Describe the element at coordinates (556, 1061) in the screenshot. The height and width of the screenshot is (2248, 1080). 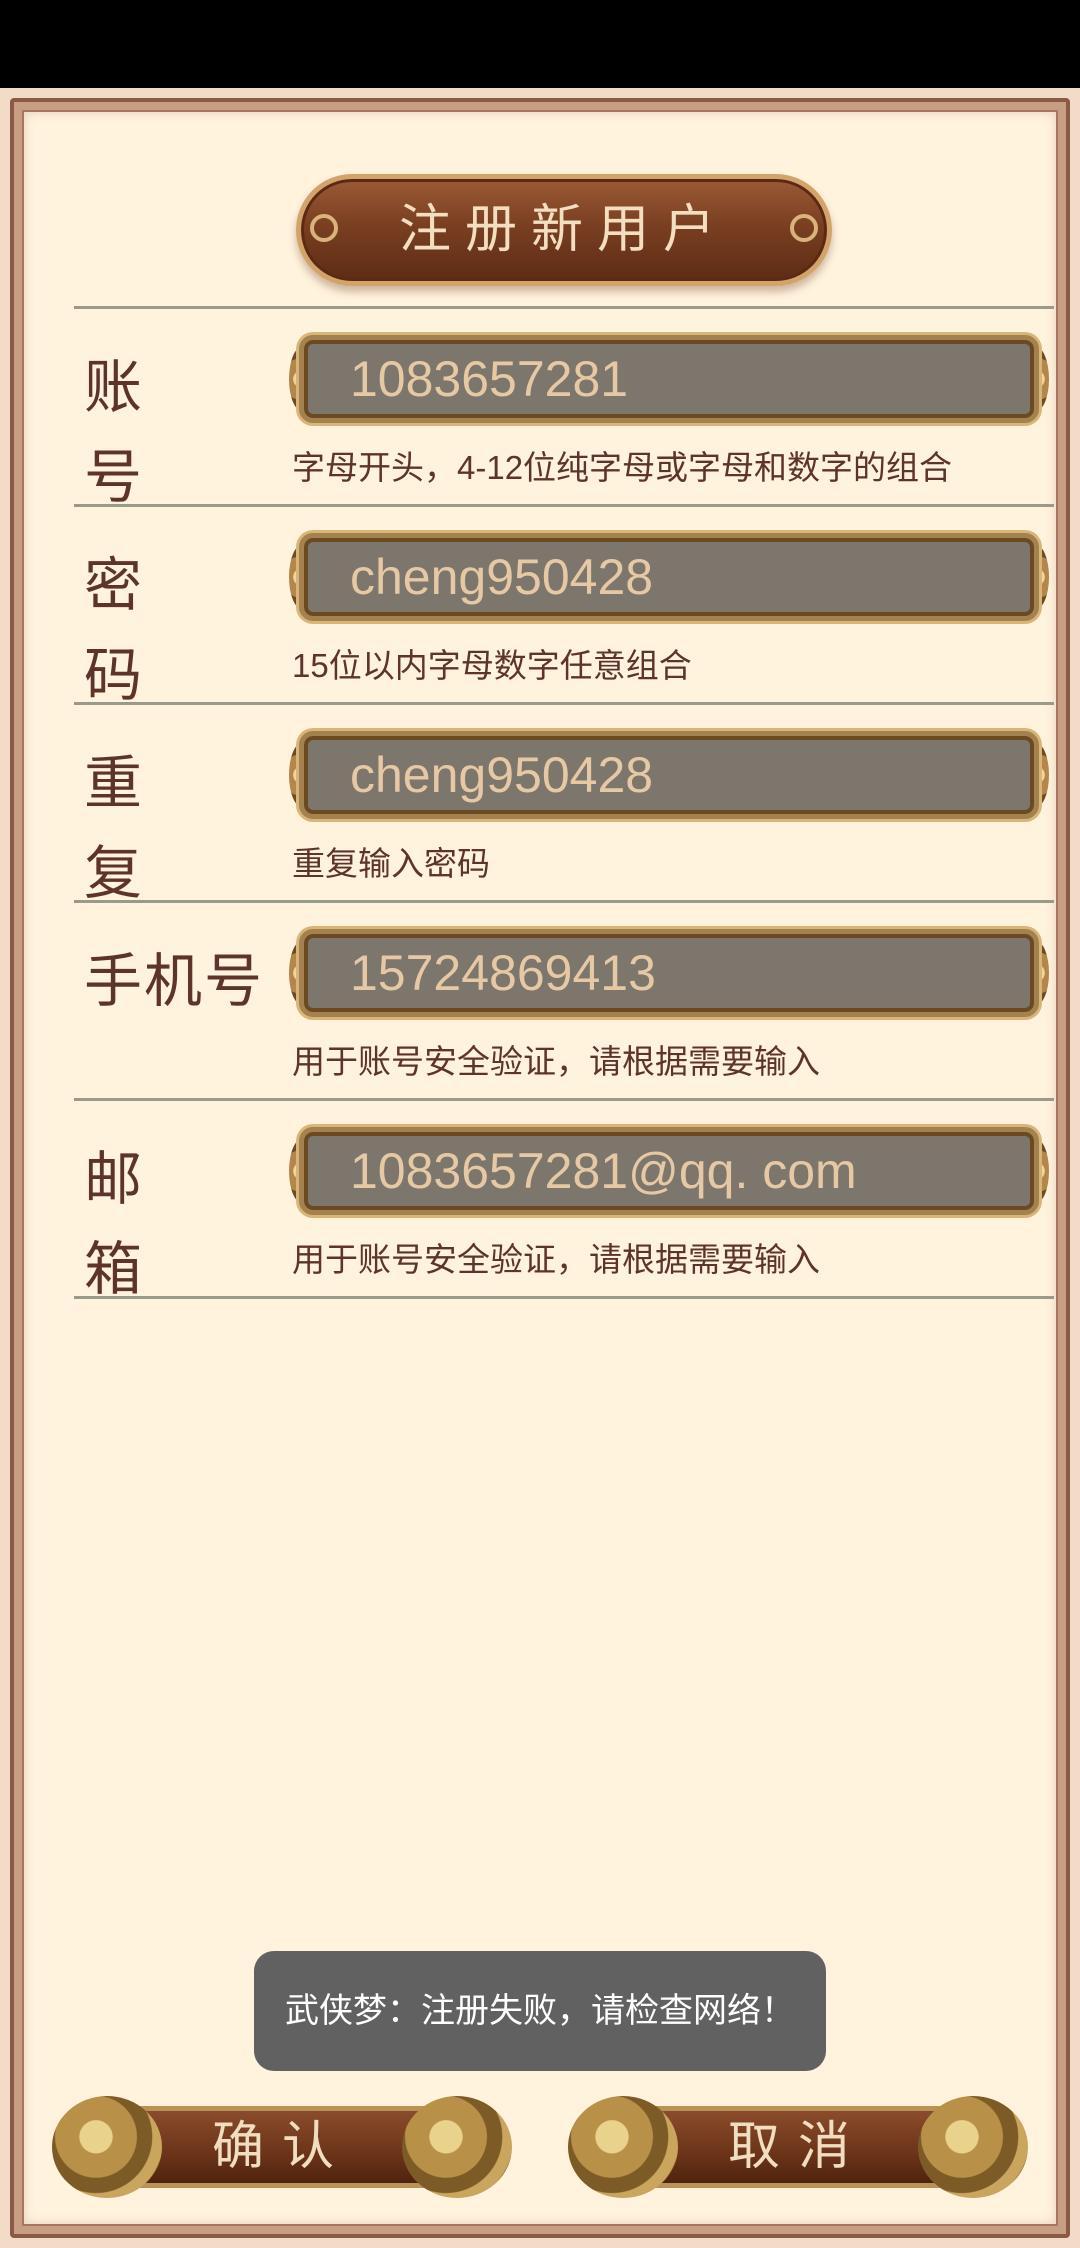
I see `phone-hint: 用于账号安全验证，请根据需要输入` at that location.